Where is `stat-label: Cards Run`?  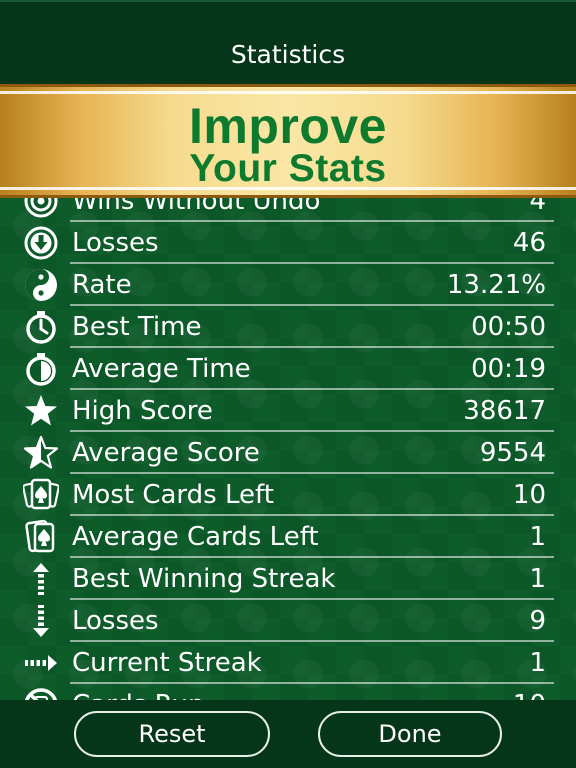
stat-label: Cards Run is located at coordinates (138, 695).